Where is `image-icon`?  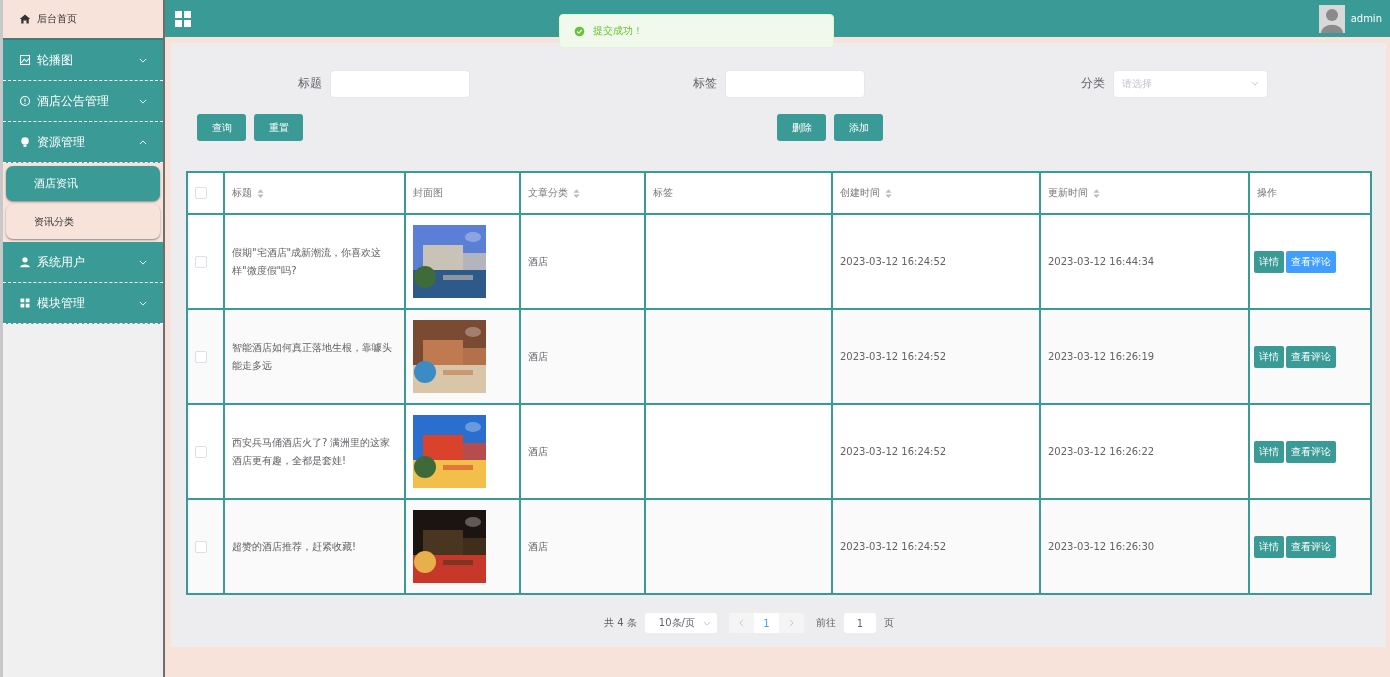
image-icon is located at coordinates (25, 60).